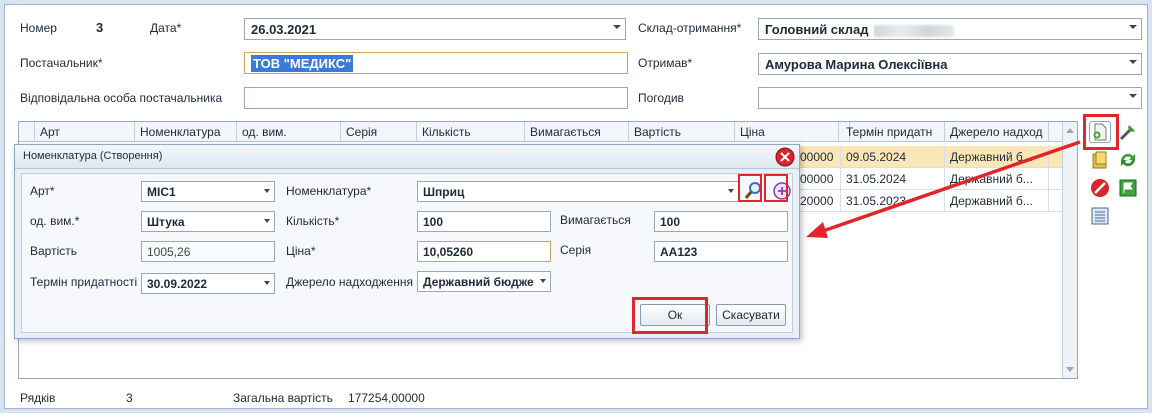 The image size is (1152, 413). I want to click on rows-value: 3, so click(129, 398).